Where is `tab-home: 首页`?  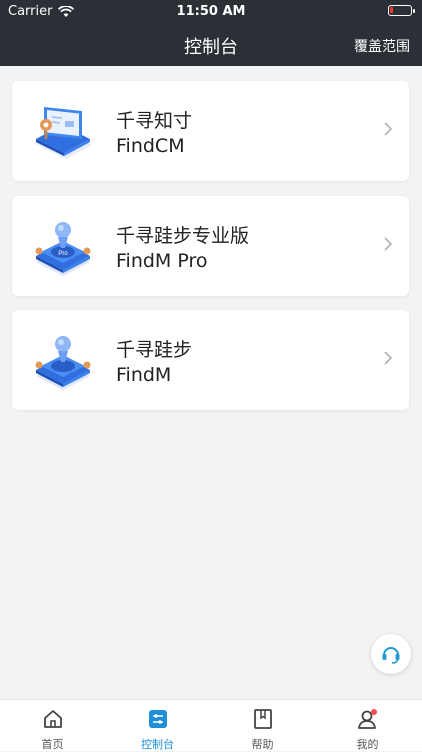
tab-home: 首页 is located at coordinates (52, 725).